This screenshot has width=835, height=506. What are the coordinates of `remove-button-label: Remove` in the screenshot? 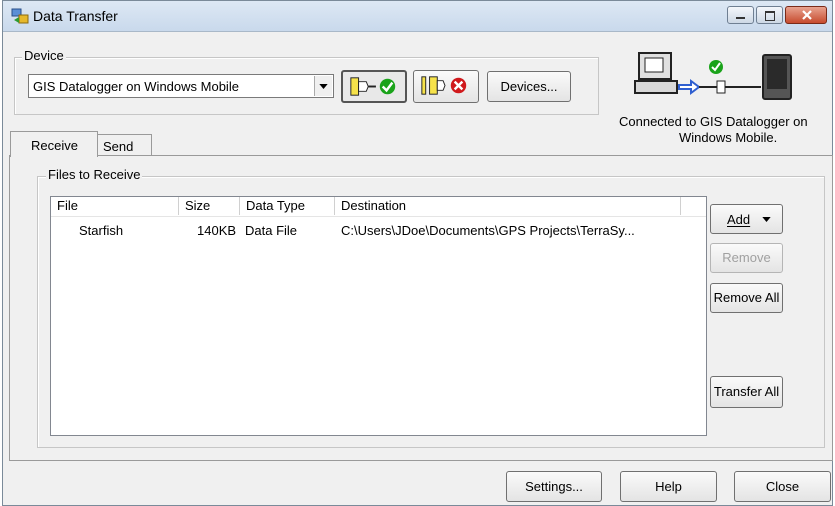 It's located at (746, 257).